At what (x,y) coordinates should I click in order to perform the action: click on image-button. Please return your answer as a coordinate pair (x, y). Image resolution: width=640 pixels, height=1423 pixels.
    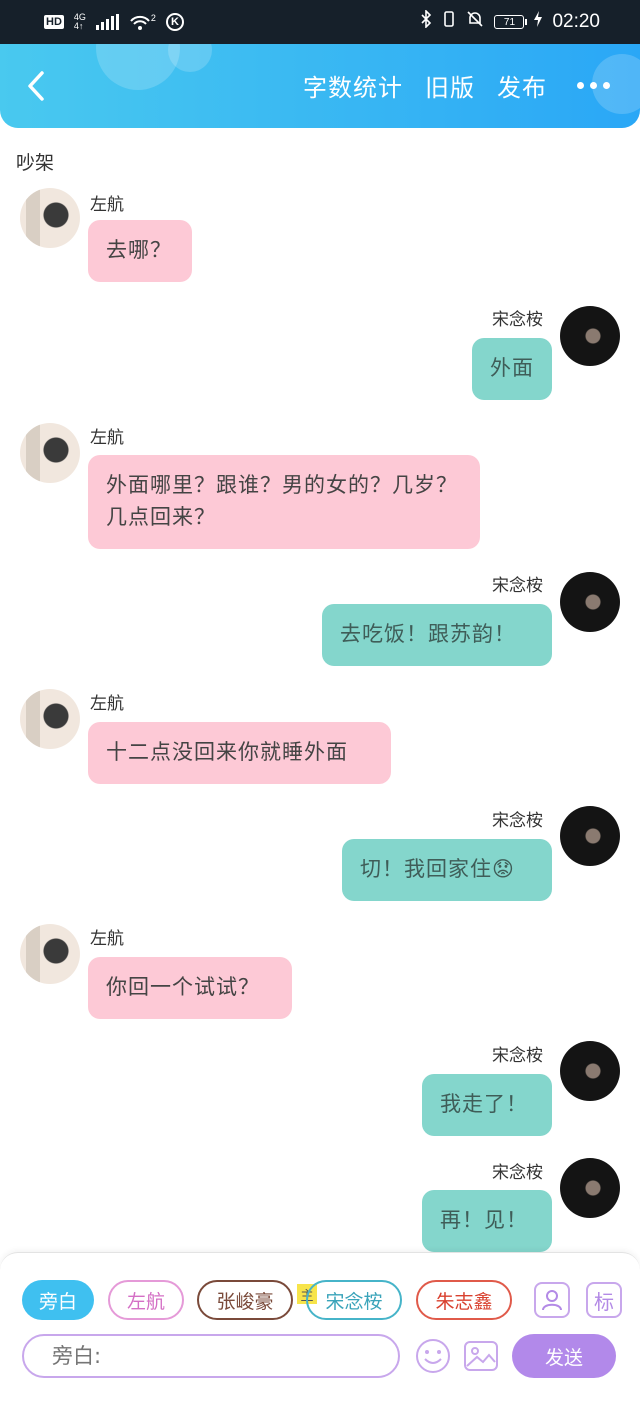
    Looking at the image, I should click on (481, 1356).